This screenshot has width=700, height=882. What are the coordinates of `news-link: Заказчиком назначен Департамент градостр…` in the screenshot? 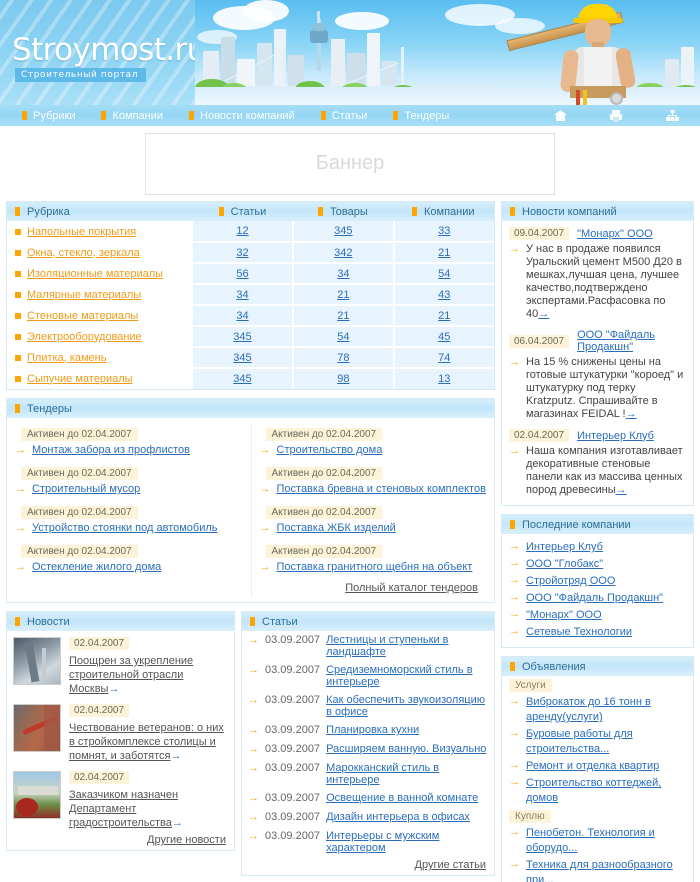 It's located at (123, 809).